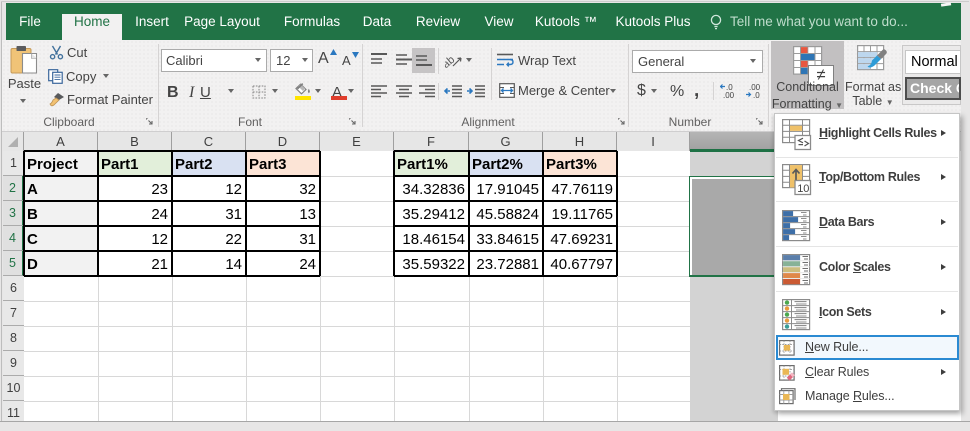  What do you see at coordinates (803, 189) in the screenshot?
I see `svg-text: 10` at bounding box center [803, 189].